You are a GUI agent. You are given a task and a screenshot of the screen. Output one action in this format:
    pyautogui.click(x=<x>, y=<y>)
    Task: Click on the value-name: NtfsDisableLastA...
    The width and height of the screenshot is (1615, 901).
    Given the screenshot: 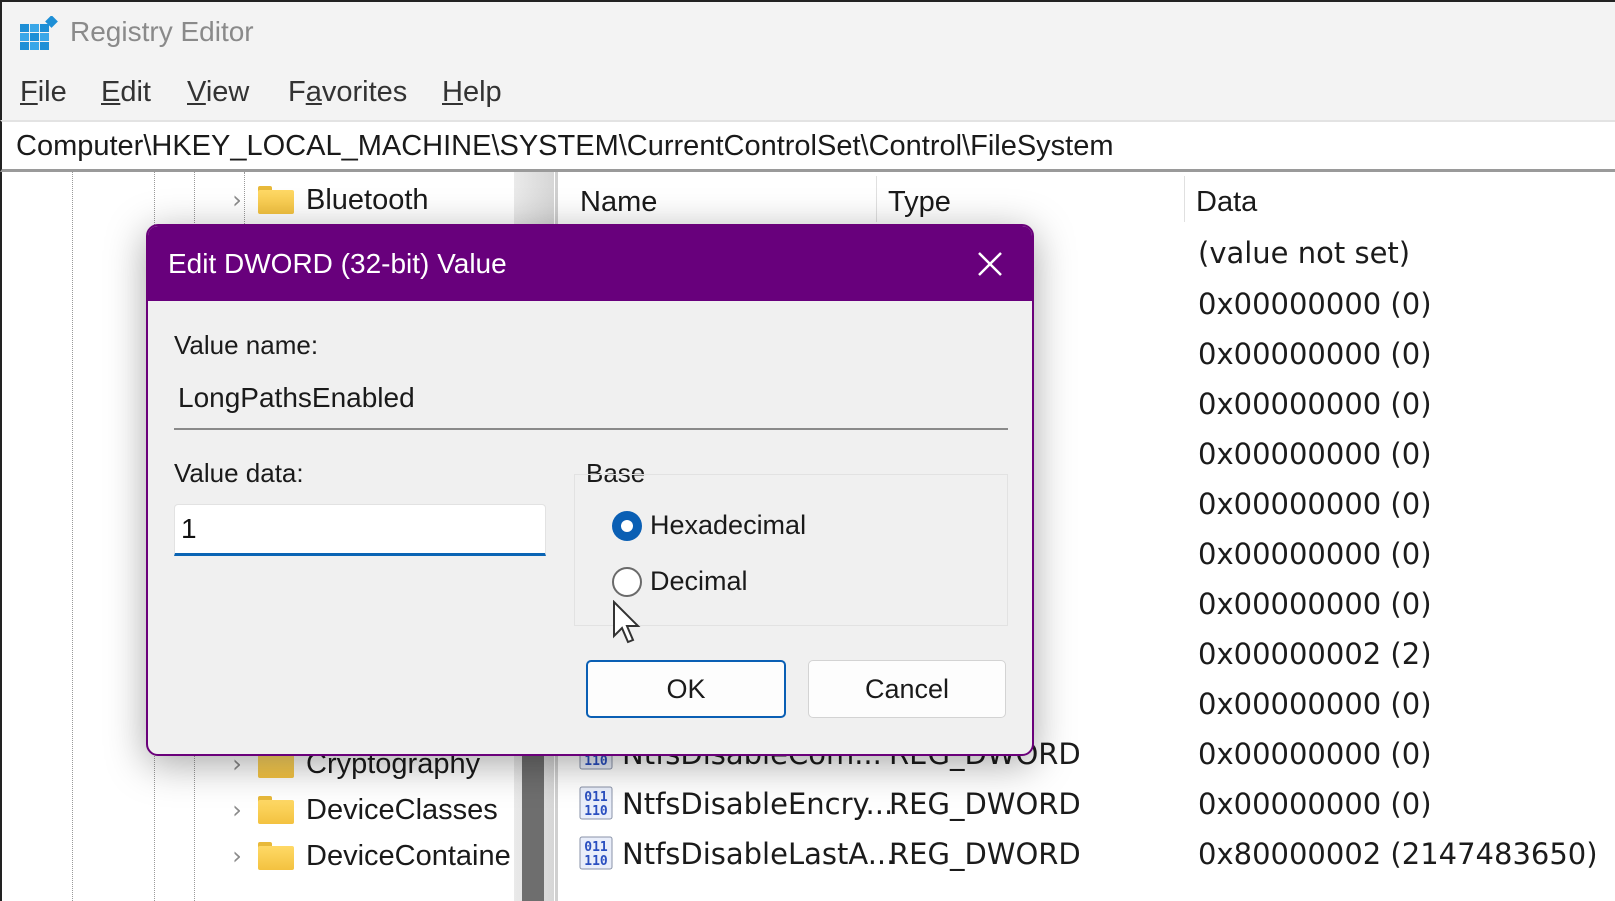 What is the action you would take?
    pyautogui.click(x=759, y=854)
    